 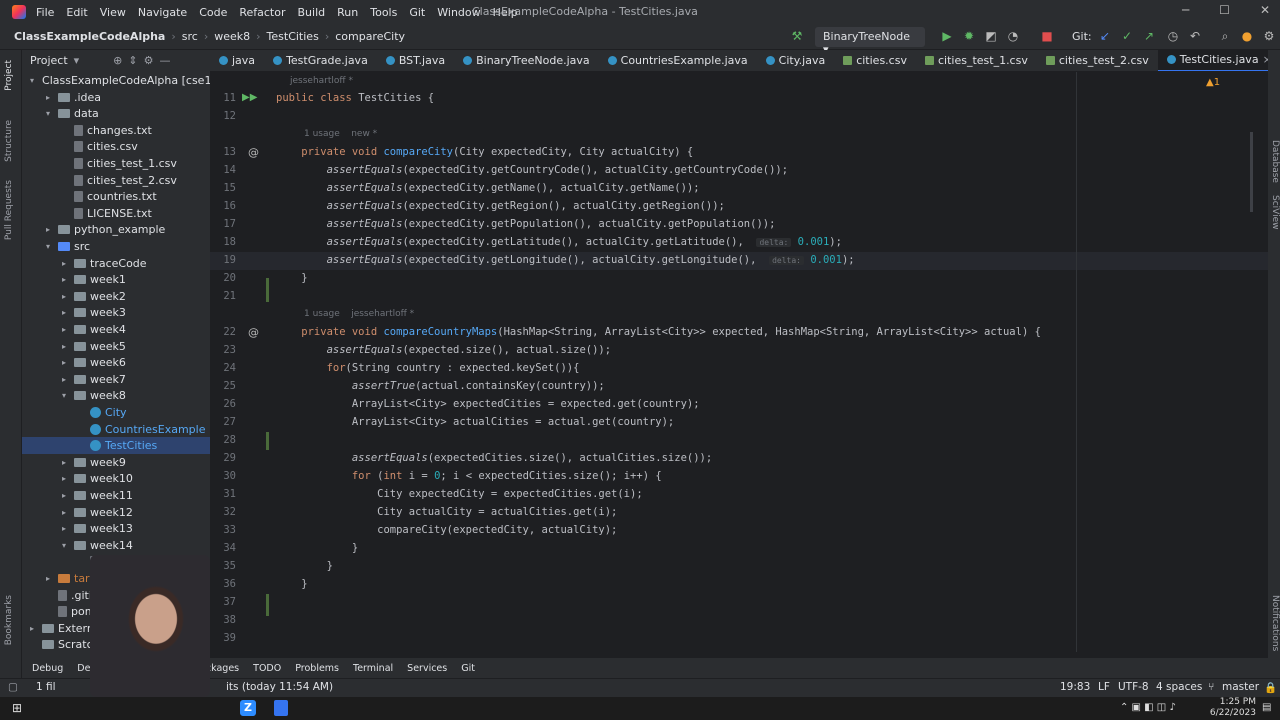 I want to click on editor-tab: City.java, so click(x=796, y=60).